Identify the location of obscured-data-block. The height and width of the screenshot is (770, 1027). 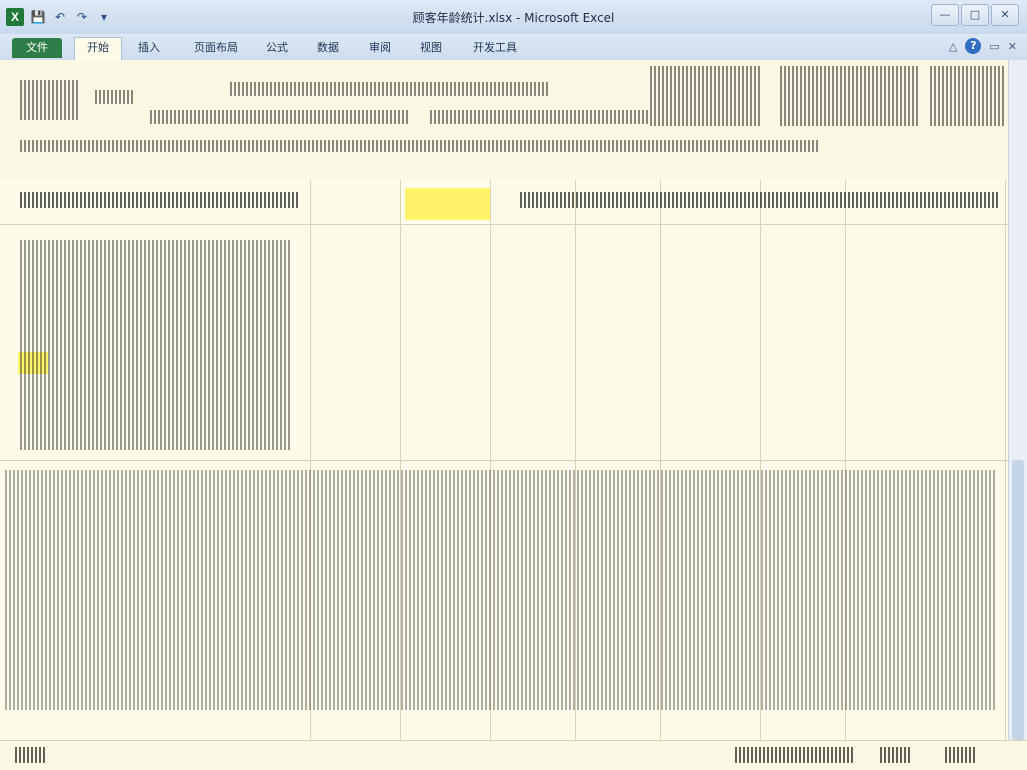
(155, 345).